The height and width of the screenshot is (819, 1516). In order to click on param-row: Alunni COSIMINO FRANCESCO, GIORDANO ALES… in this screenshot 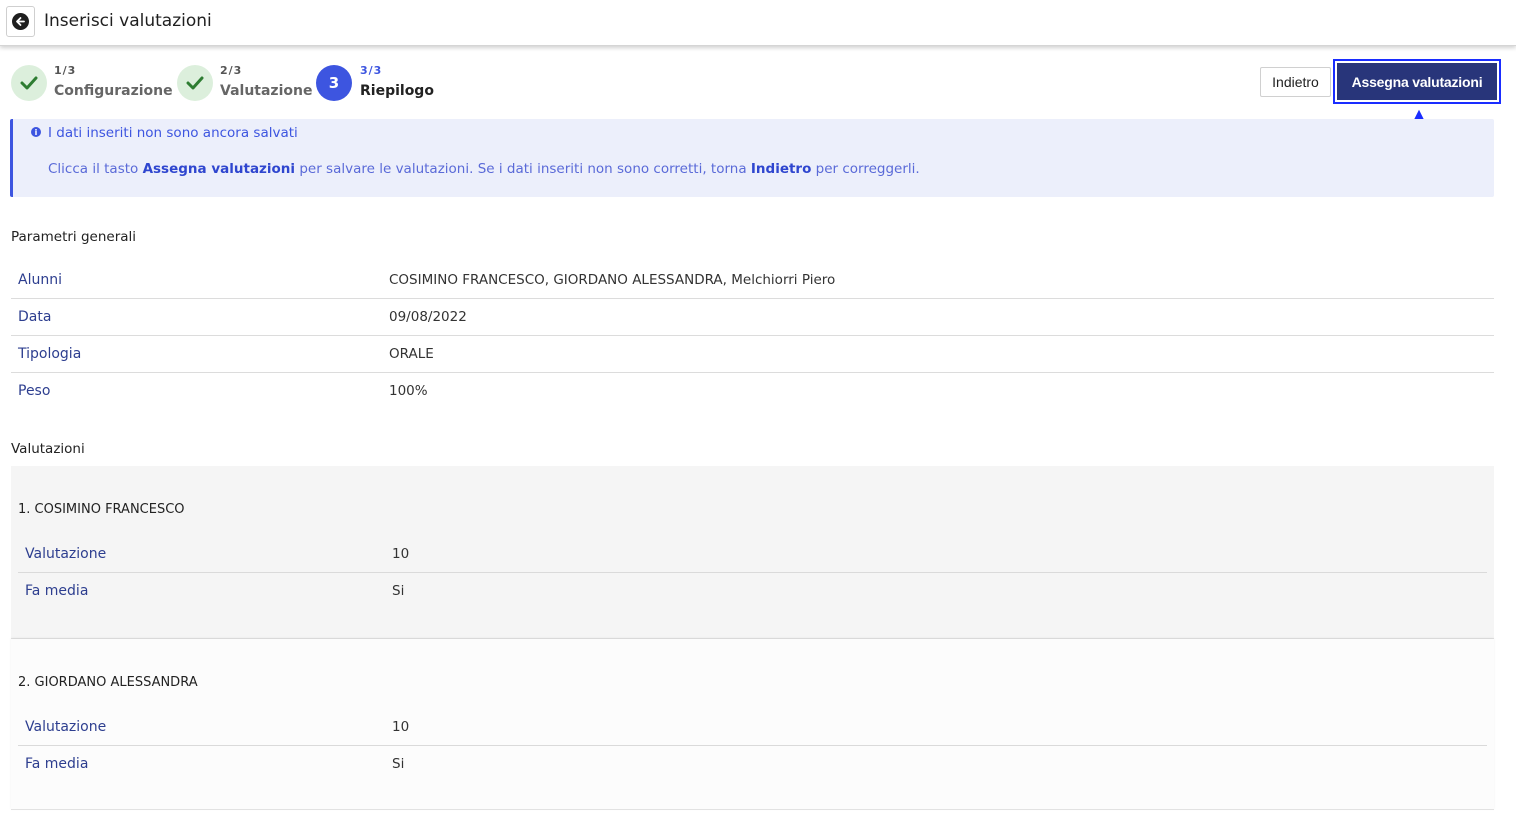, I will do `click(752, 280)`.